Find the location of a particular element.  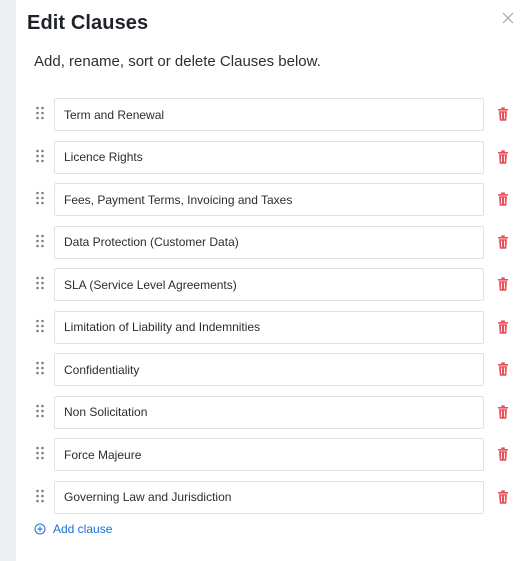

modal-title: Edit Clauses is located at coordinates (88, 23).